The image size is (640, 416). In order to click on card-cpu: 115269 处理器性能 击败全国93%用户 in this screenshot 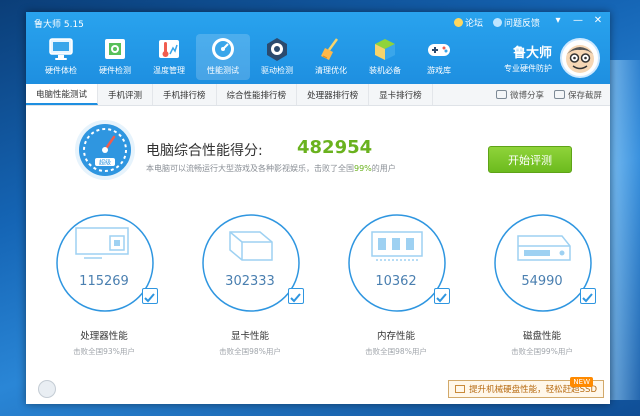, I will do `click(112, 292)`.